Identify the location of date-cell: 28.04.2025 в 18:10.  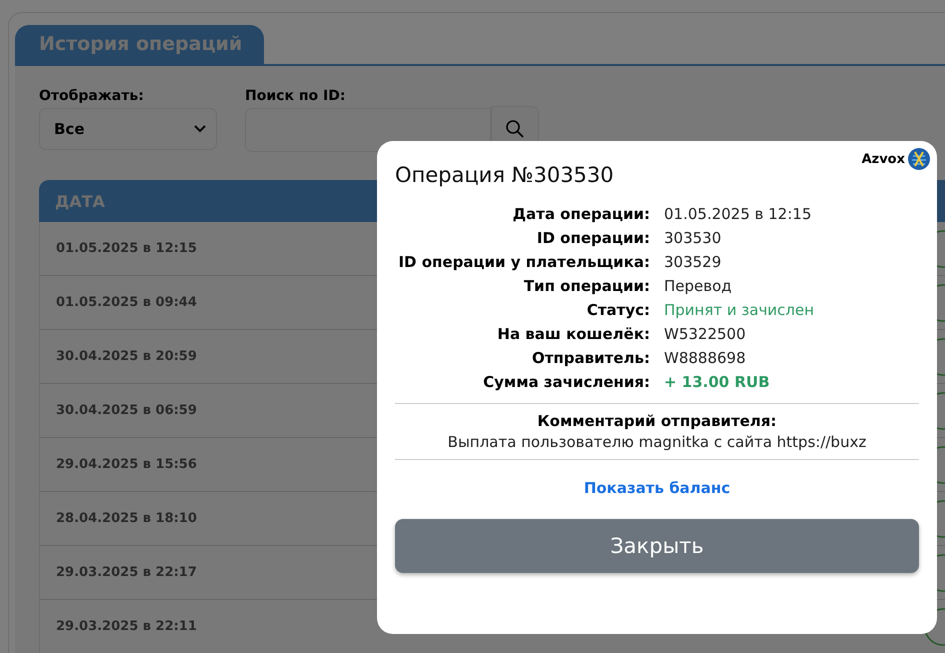
(126, 518).